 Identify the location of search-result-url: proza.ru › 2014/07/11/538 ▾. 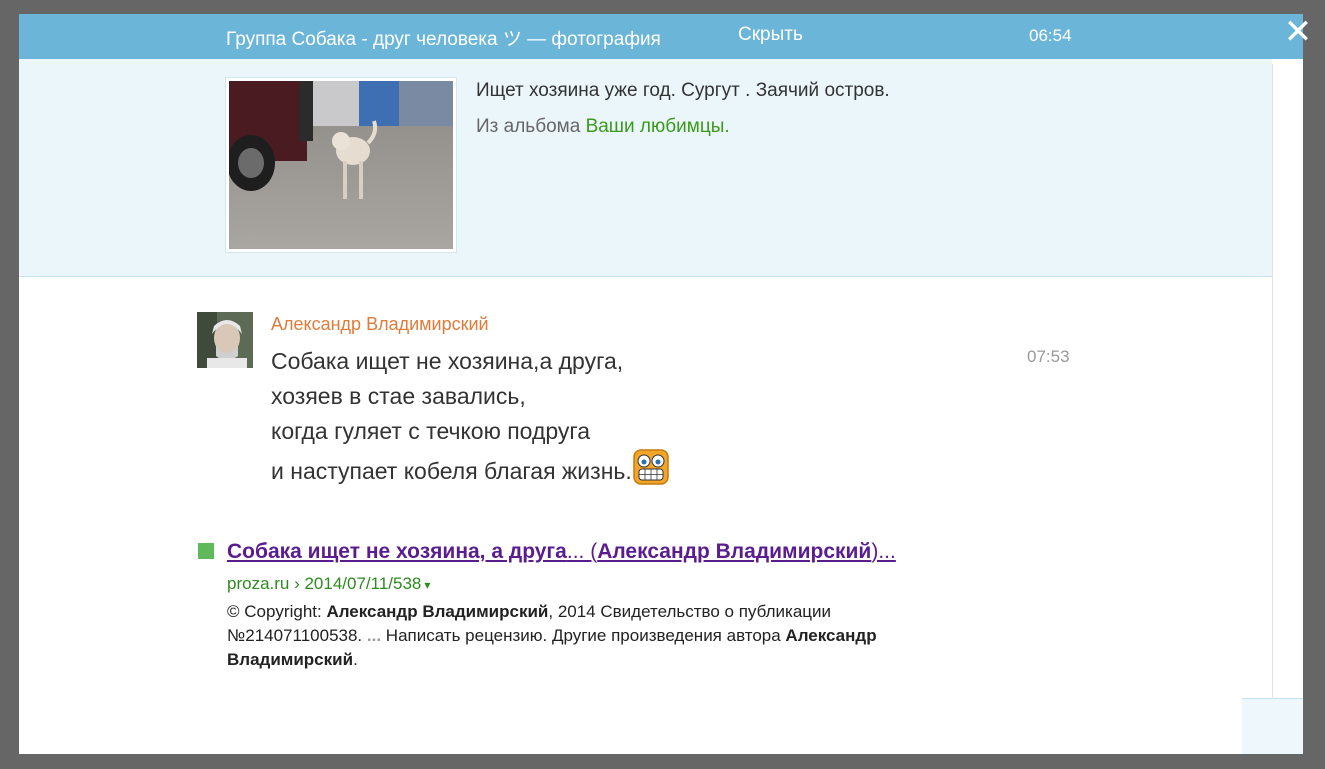
(328, 584).